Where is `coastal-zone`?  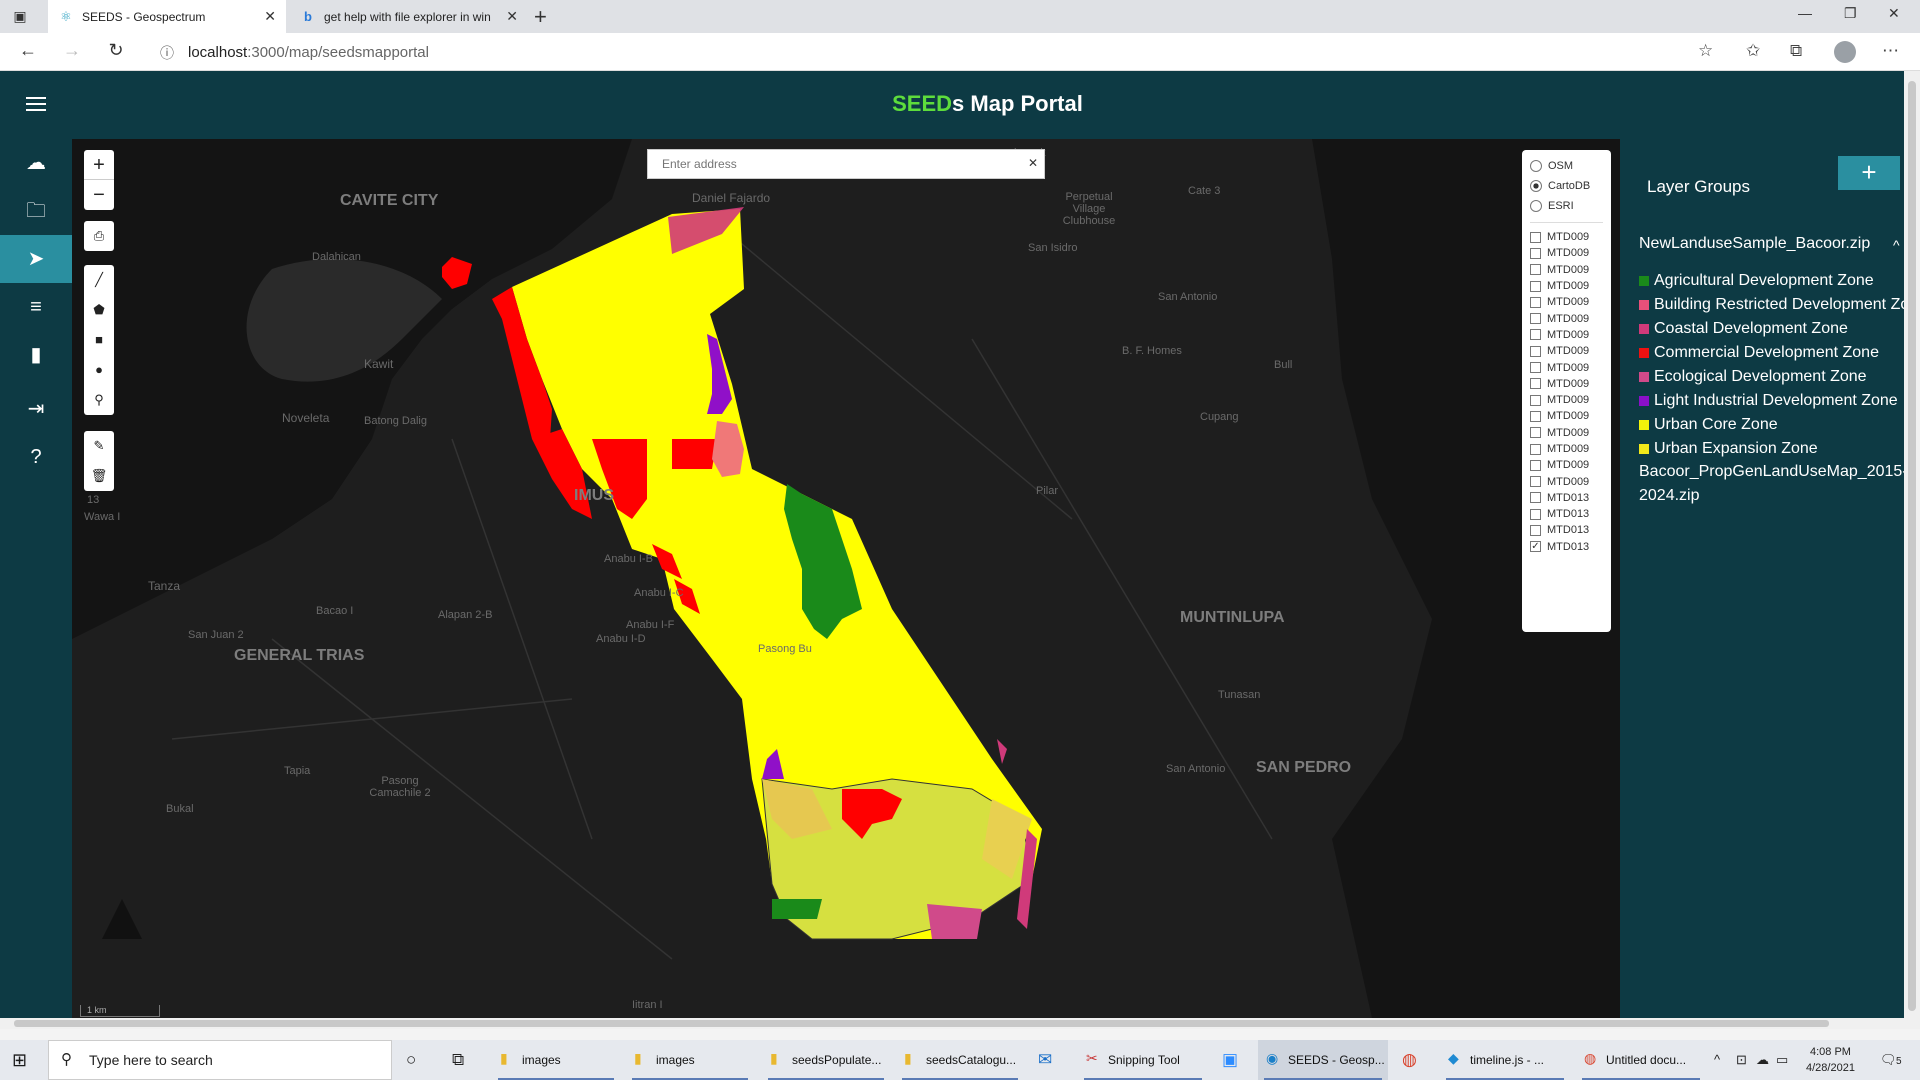 coastal-zone is located at coordinates (1002, 751).